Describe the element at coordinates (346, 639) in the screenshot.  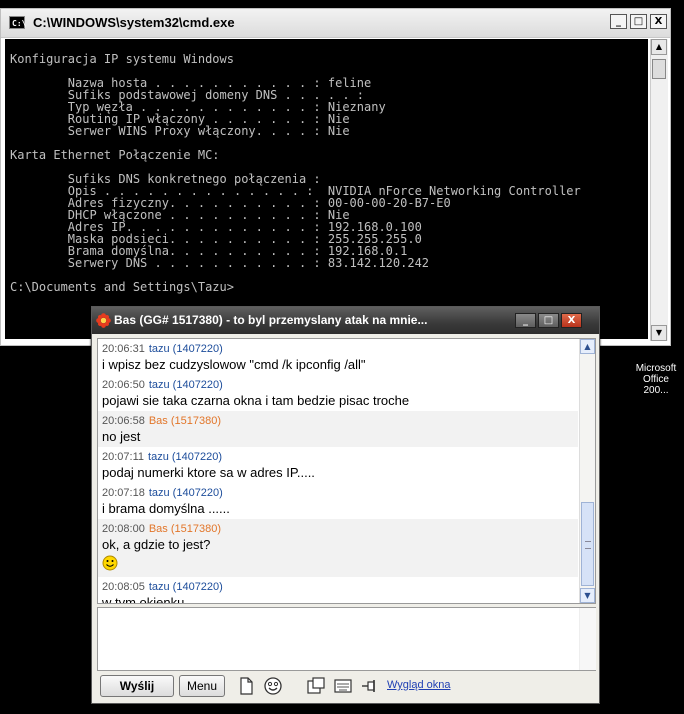
I see `message-input` at that location.